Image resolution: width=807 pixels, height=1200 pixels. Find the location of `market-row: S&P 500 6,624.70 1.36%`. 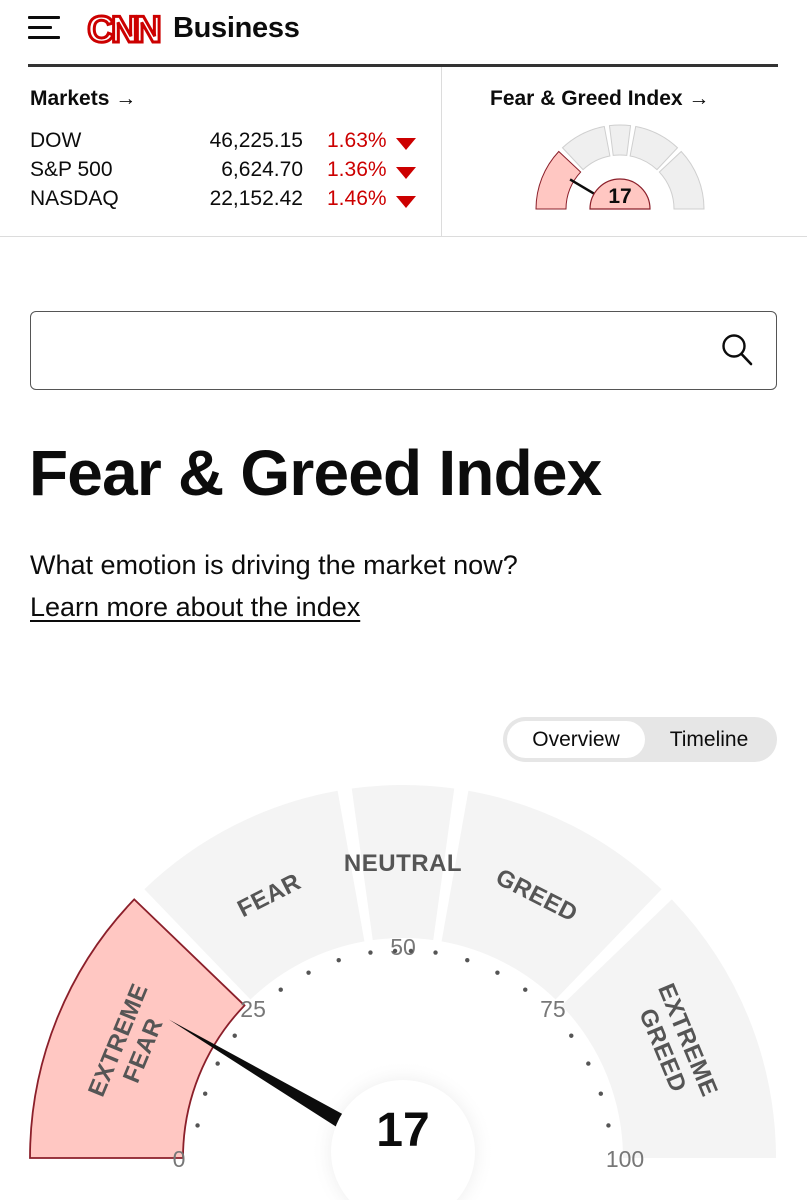

market-row: S&P 500 6,624.70 1.36% is located at coordinates (230, 172).